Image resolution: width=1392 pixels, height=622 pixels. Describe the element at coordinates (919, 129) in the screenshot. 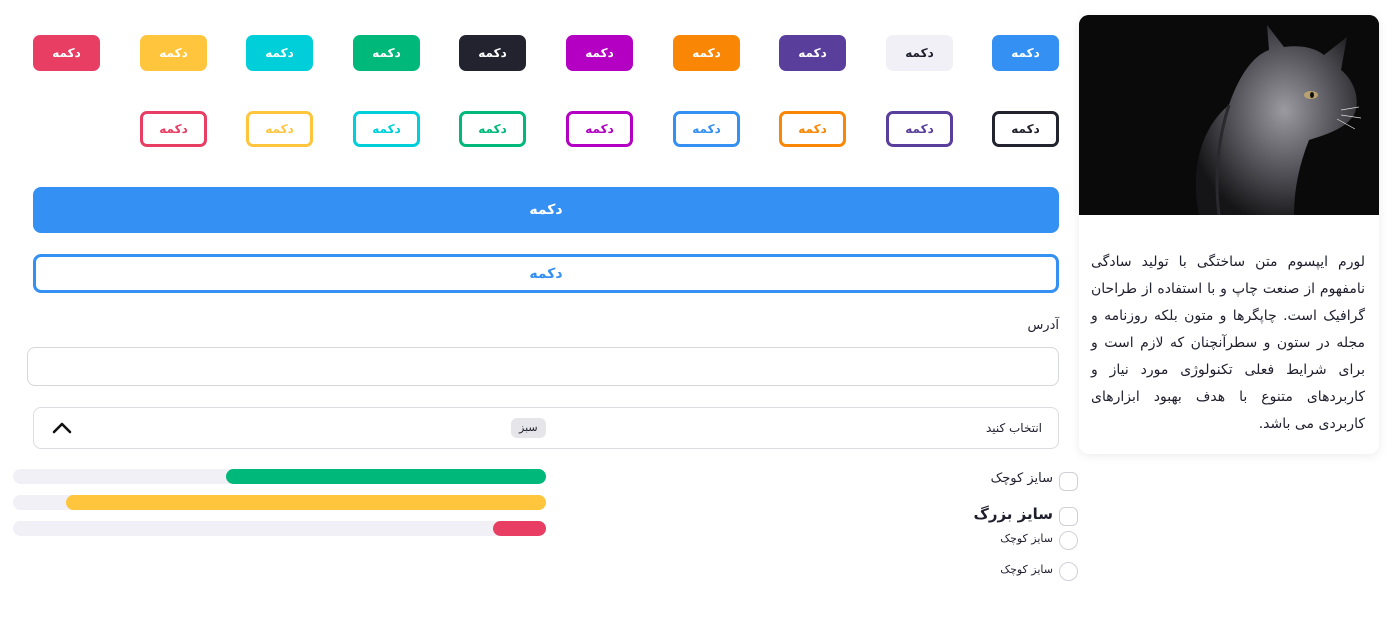

I see `outline-button-purple: دکمه` at that location.